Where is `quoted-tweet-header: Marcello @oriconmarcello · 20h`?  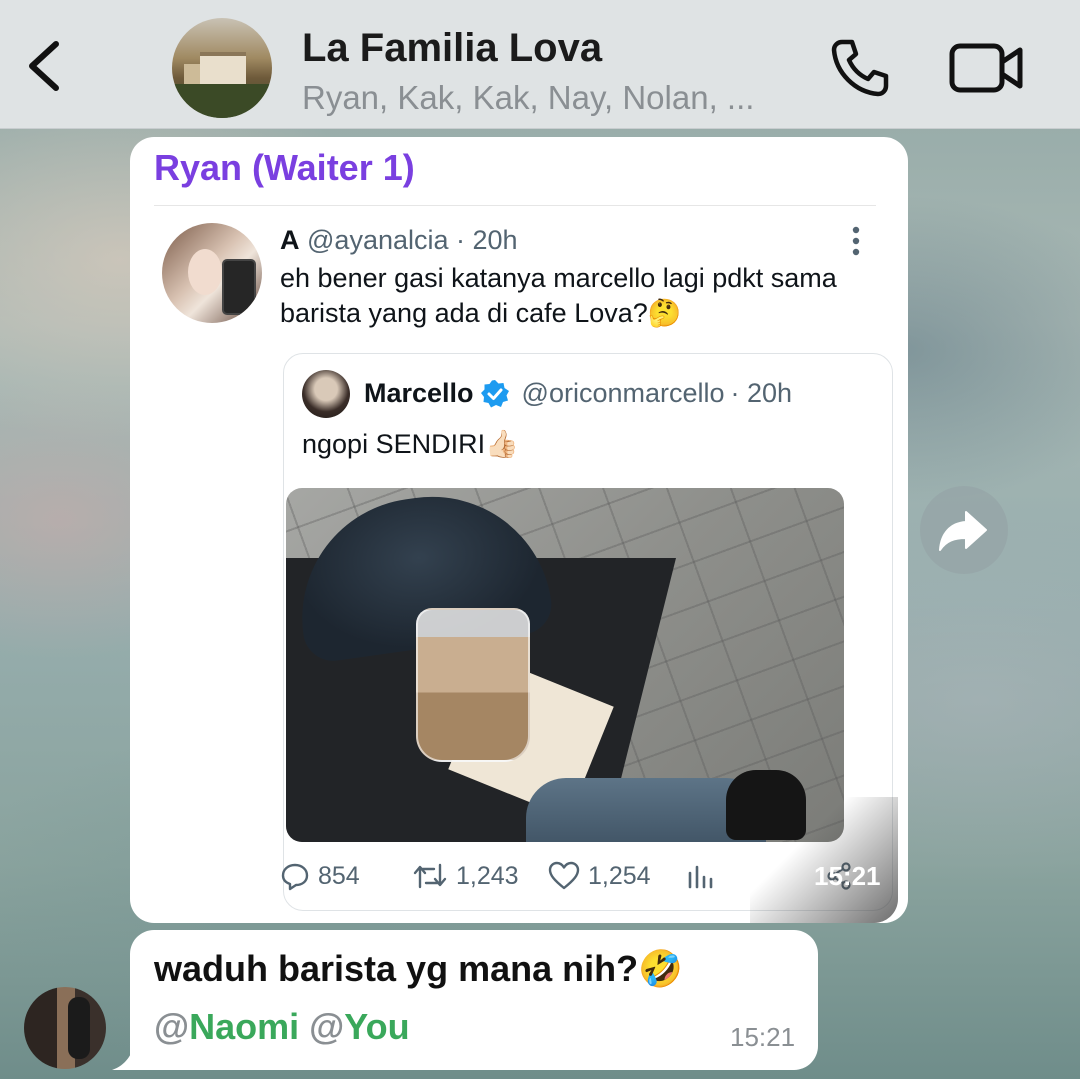
quoted-tweet-header: Marcello @oriconmarcello · 20h is located at coordinates (578, 393).